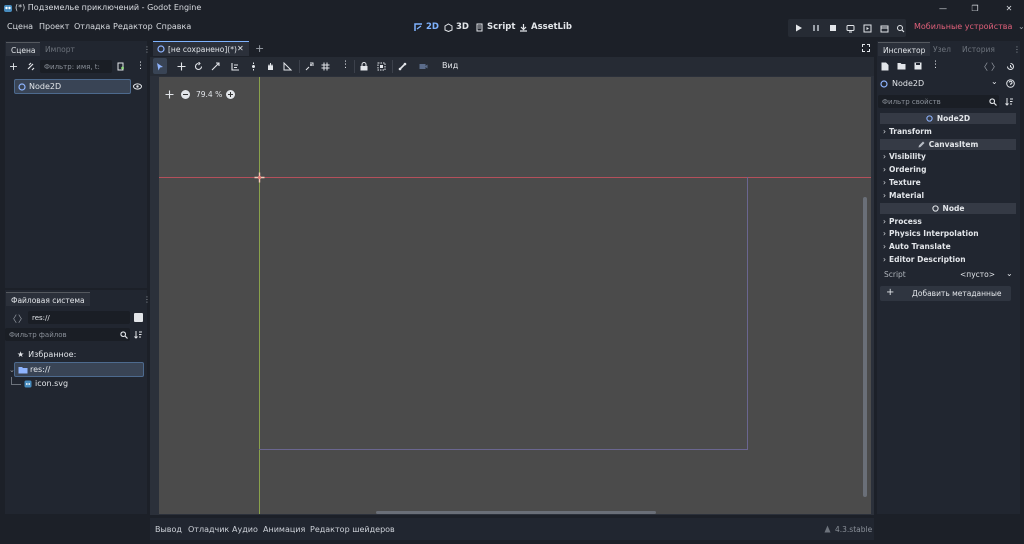 The width and height of the screenshot is (1024, 544). Describe the element at coordinates (935, 65) in the screenshot. I see `resource-menu: ⋮` at that location.